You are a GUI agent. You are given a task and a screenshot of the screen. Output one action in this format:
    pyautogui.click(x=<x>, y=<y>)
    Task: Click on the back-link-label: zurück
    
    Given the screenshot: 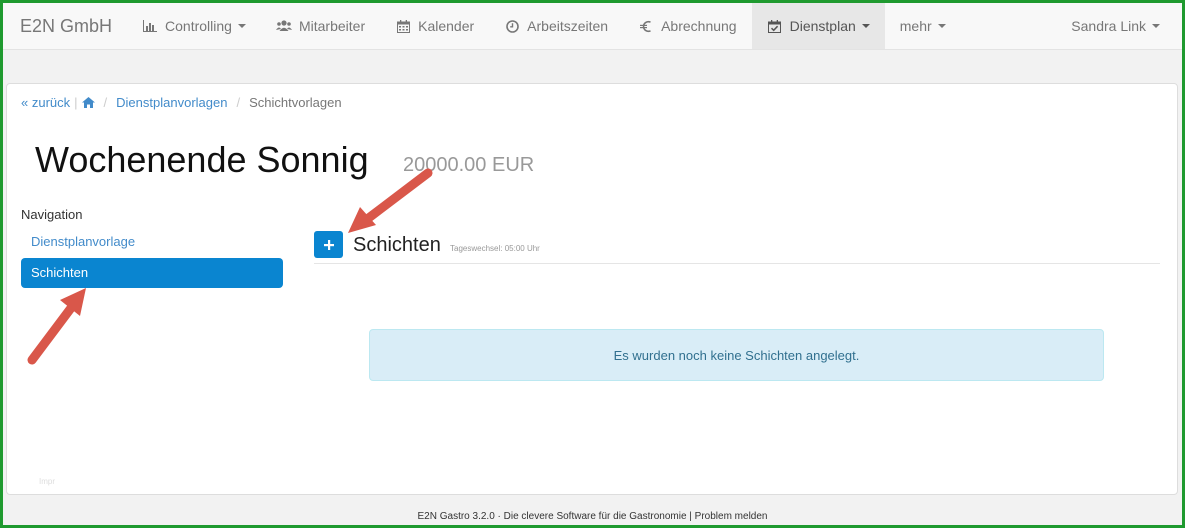 What is the action you would take?
    pyautogui.click(x=51, y=102)
    